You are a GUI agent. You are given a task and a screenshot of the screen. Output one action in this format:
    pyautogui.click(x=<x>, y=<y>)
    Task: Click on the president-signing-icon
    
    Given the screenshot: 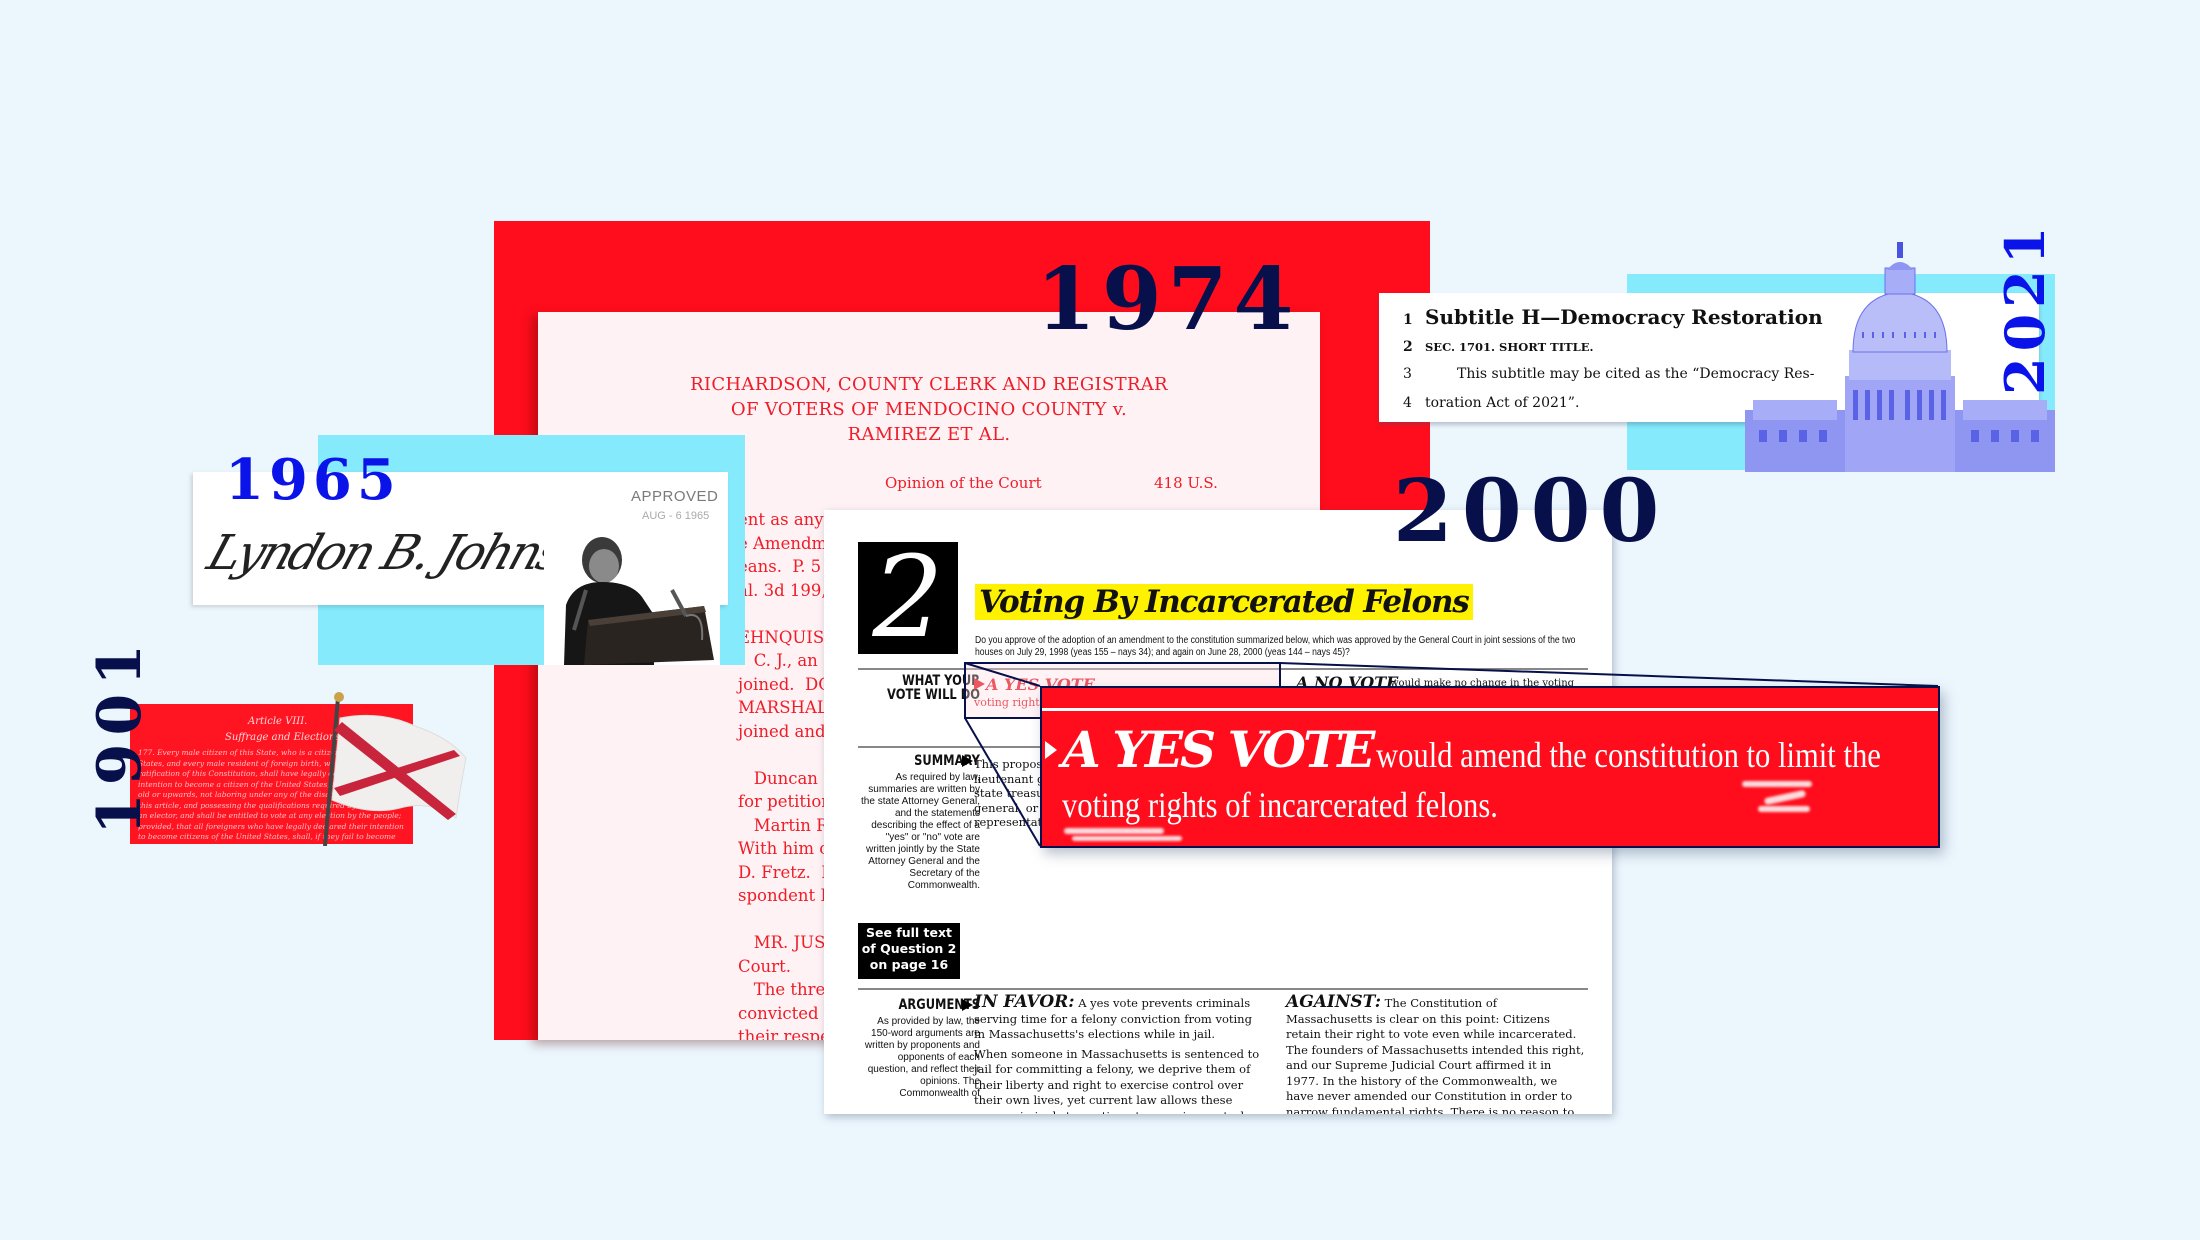 What is the action you would take?
    pyautogui.click(x=632, y=592)
    